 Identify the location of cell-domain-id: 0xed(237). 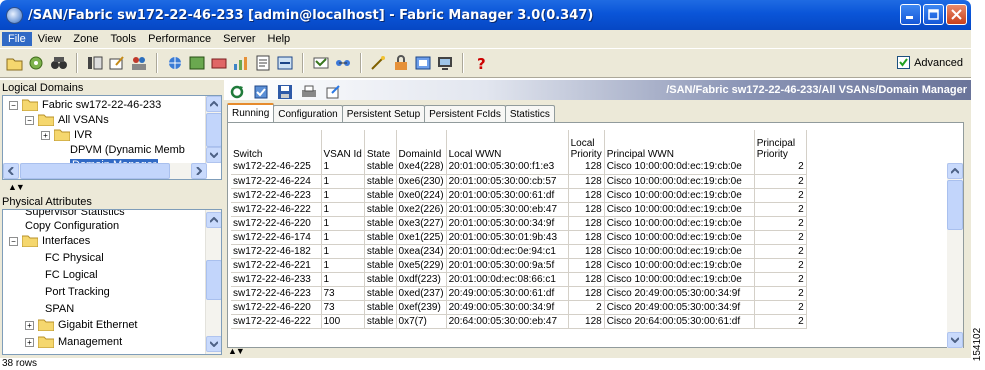
(421, 293).